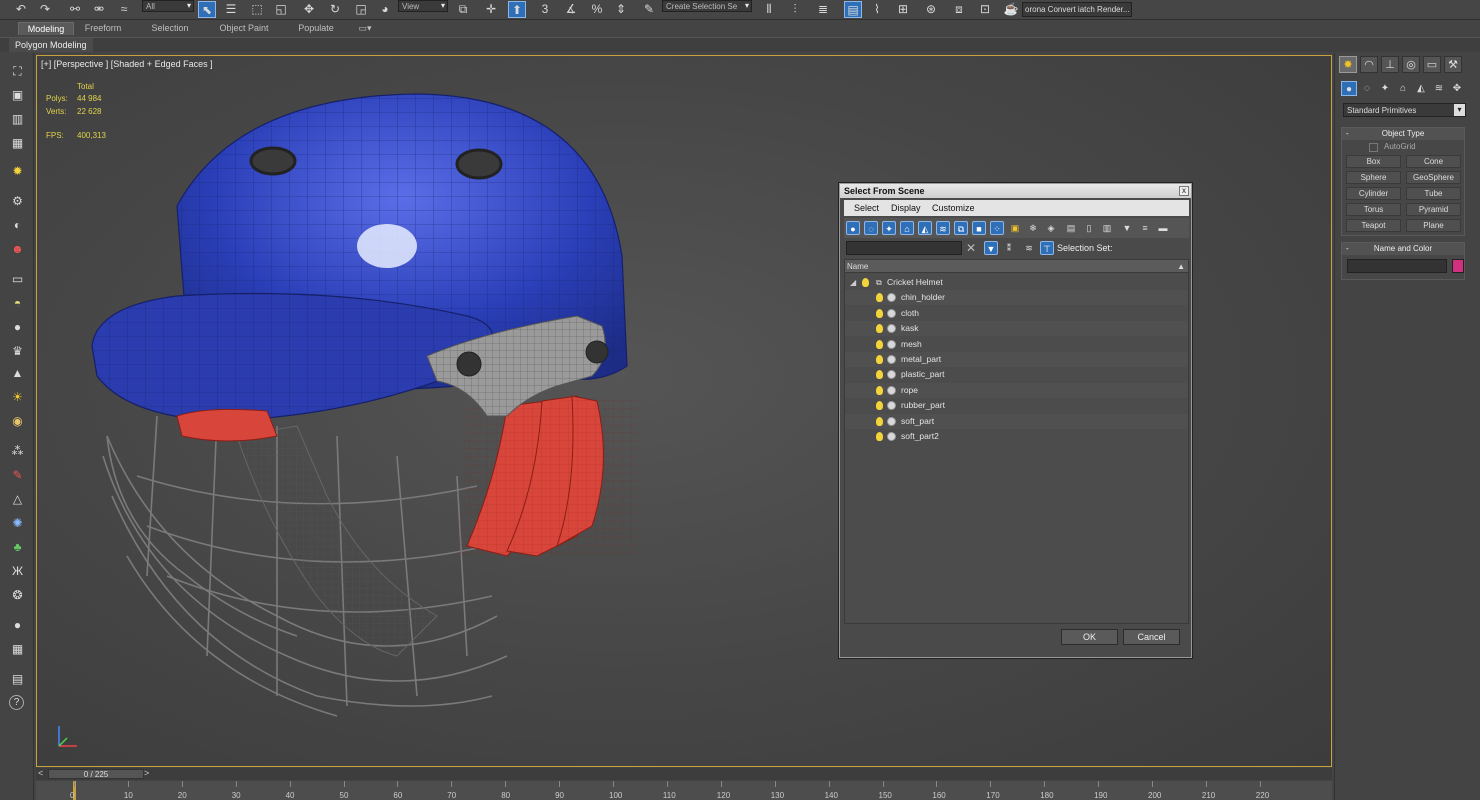  I want to click on snap-3-icon: 3, so click(545, 9).